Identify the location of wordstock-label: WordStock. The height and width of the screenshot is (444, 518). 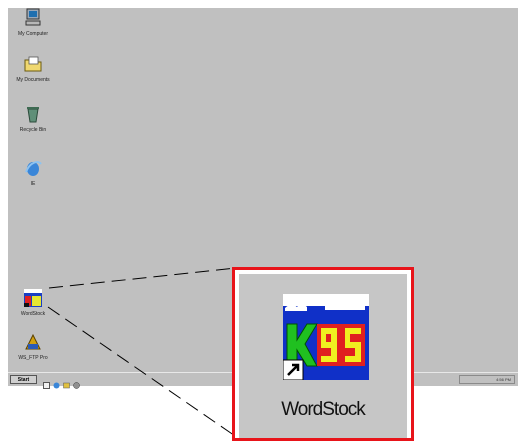
(323, 409).